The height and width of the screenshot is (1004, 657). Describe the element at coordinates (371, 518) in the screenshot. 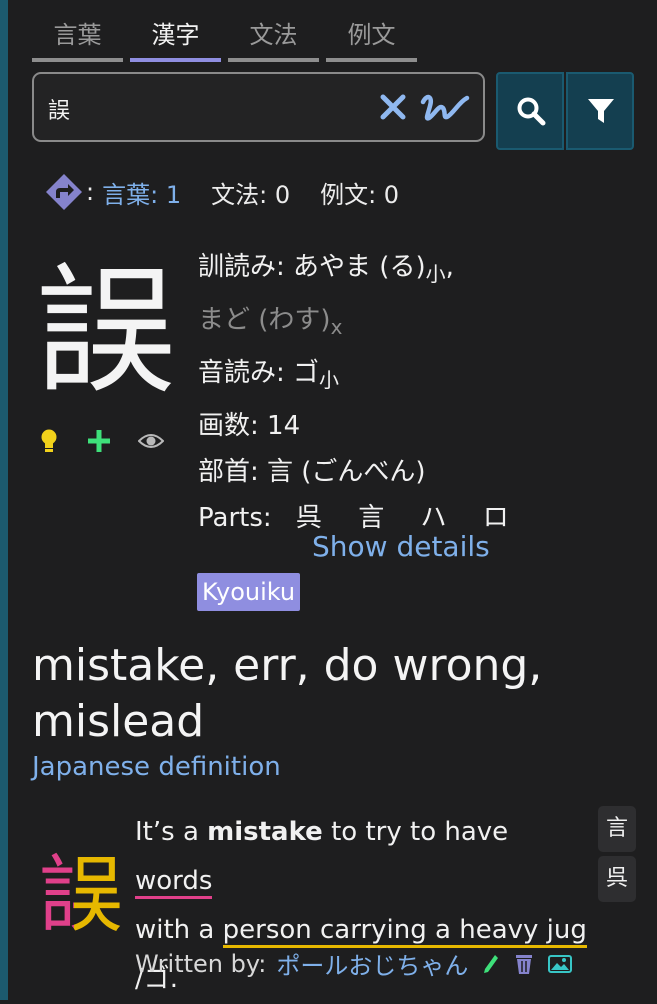

I see `part-item: 言` at that location.